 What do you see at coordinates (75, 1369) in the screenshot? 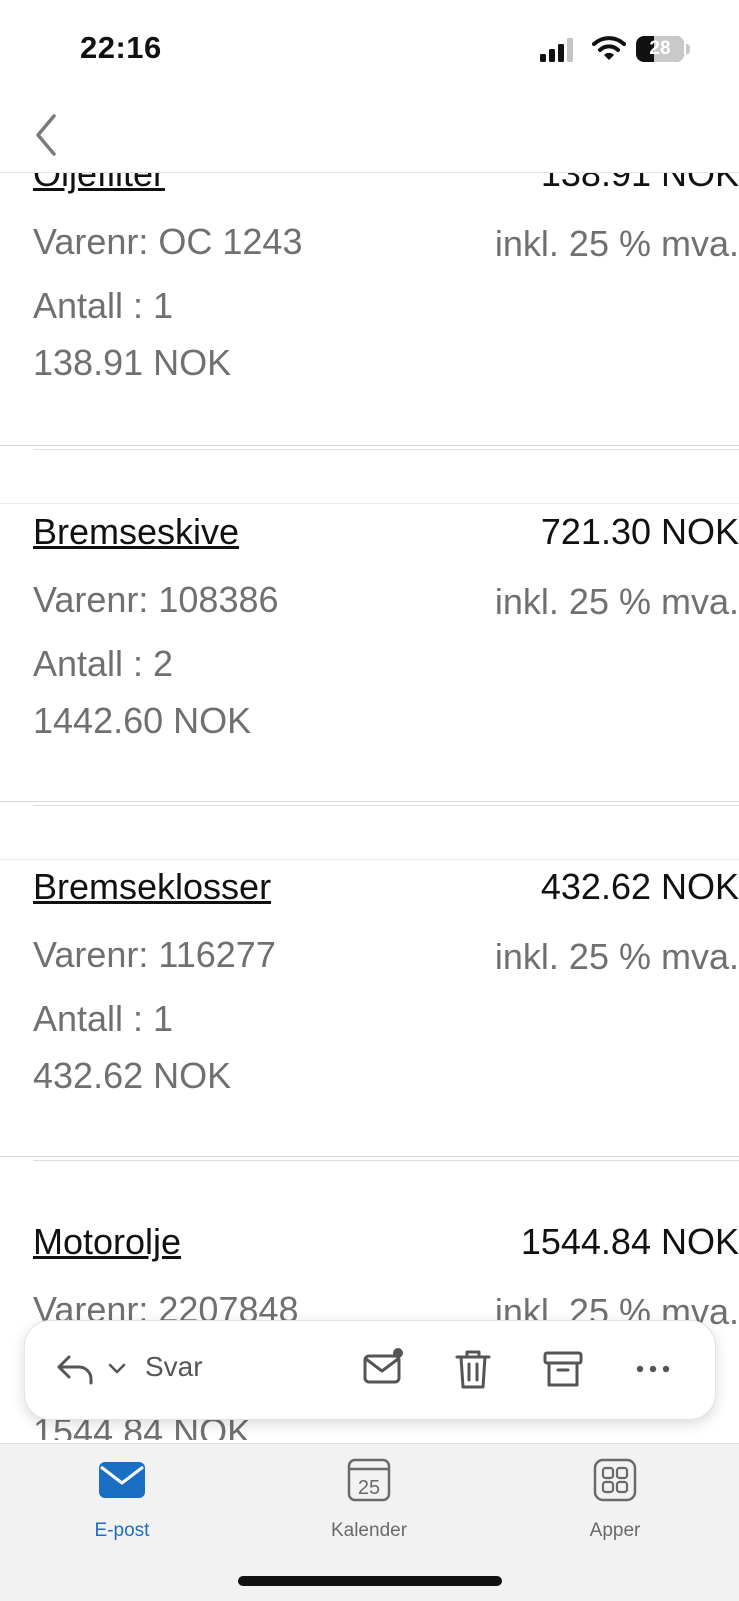
I see `reply-icon` at bounding box center [75, 1369].